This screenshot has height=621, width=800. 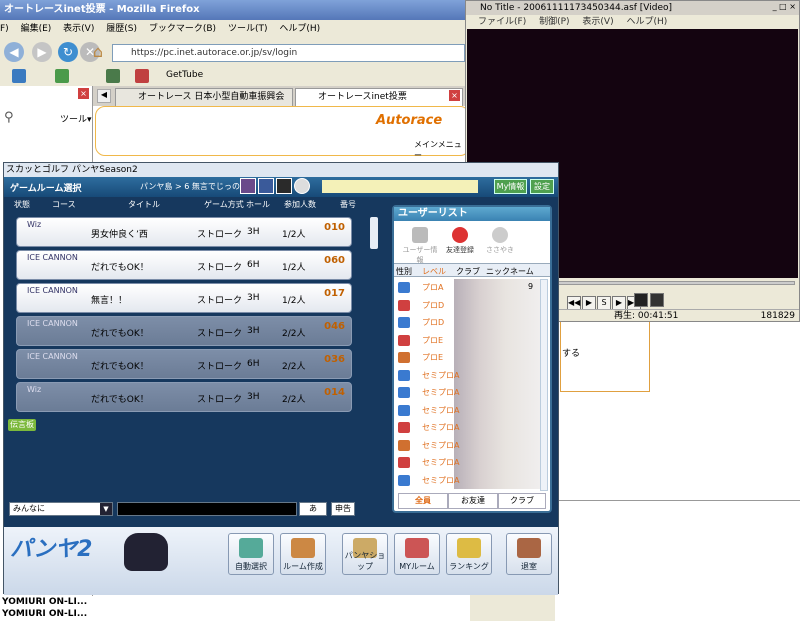 I want to click on auto-select-button: 自動選択, so click(x=251, y=554).